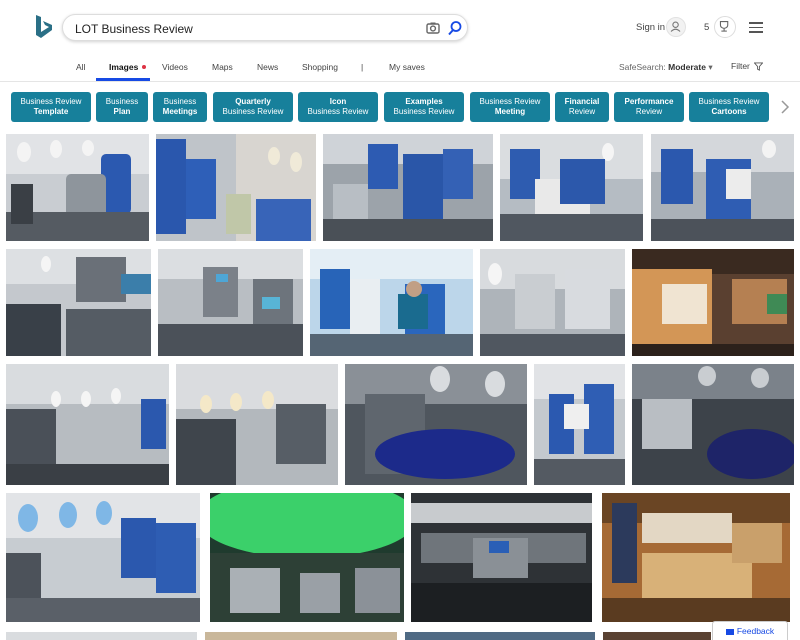 This screenshot has height=640, width=800. Describe the element at coordinates (123, 67) in the screenshot. I see `tab-images: Images` at that location.